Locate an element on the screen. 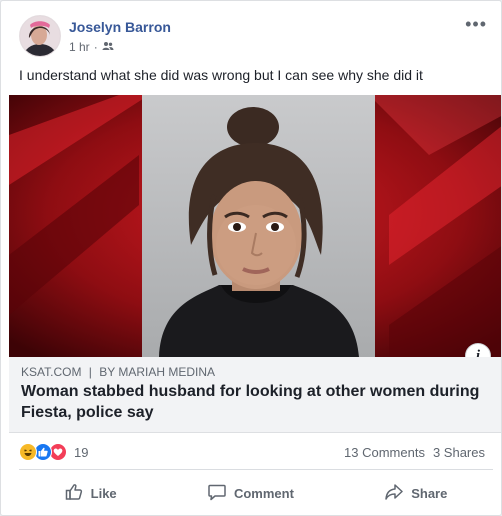 Image resolution: width=502 pixels, height=516 pixels. link-byline: BY MARIAH MEDINA is located at coordinates (157, 372).